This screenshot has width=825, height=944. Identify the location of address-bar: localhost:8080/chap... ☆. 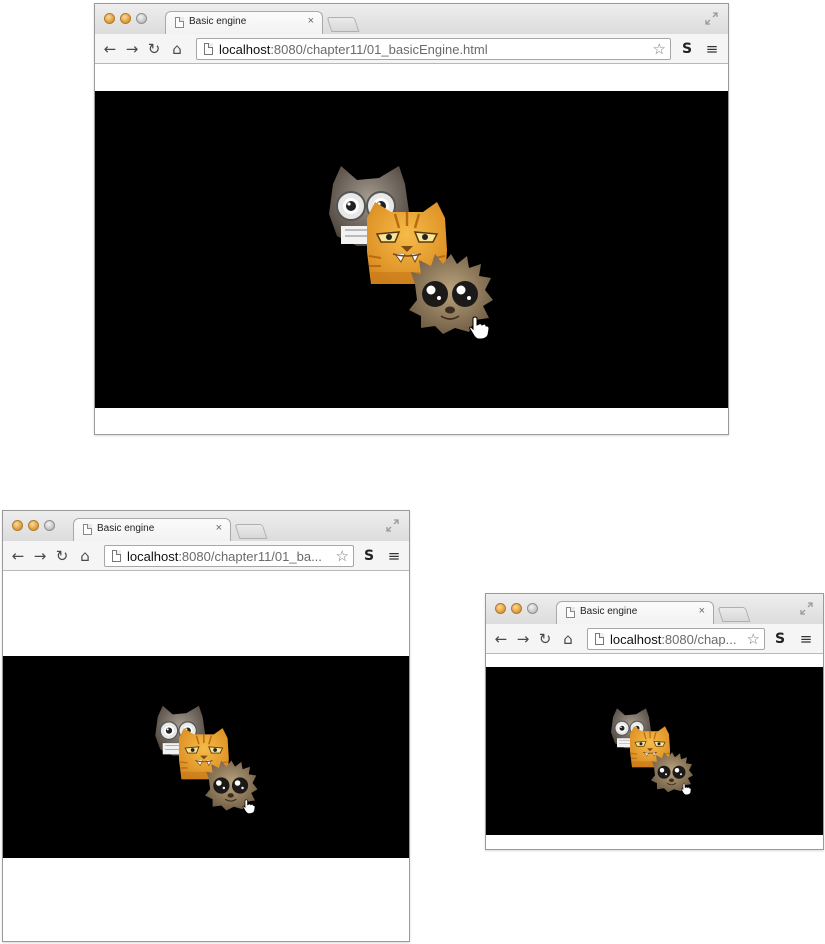
(676, 639).